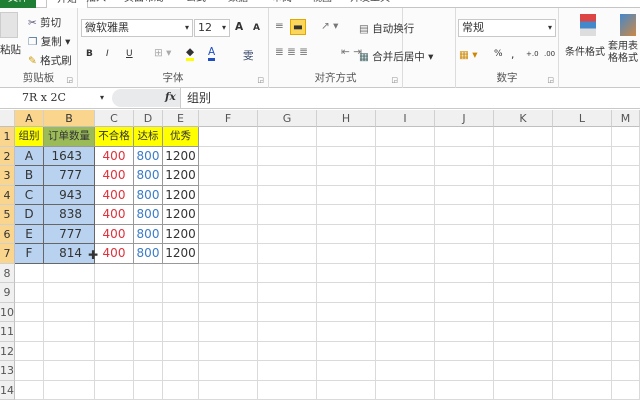  I want to click on tab-8: 开发工具, so click(370, 4).